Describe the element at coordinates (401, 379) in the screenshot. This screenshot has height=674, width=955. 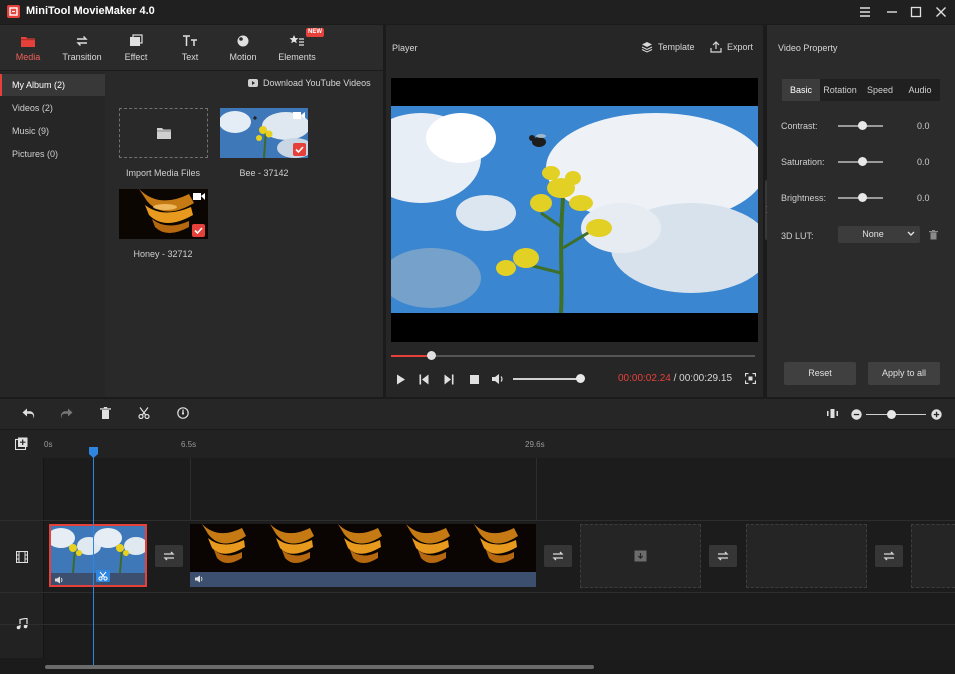
I see `play-icon` at that location.